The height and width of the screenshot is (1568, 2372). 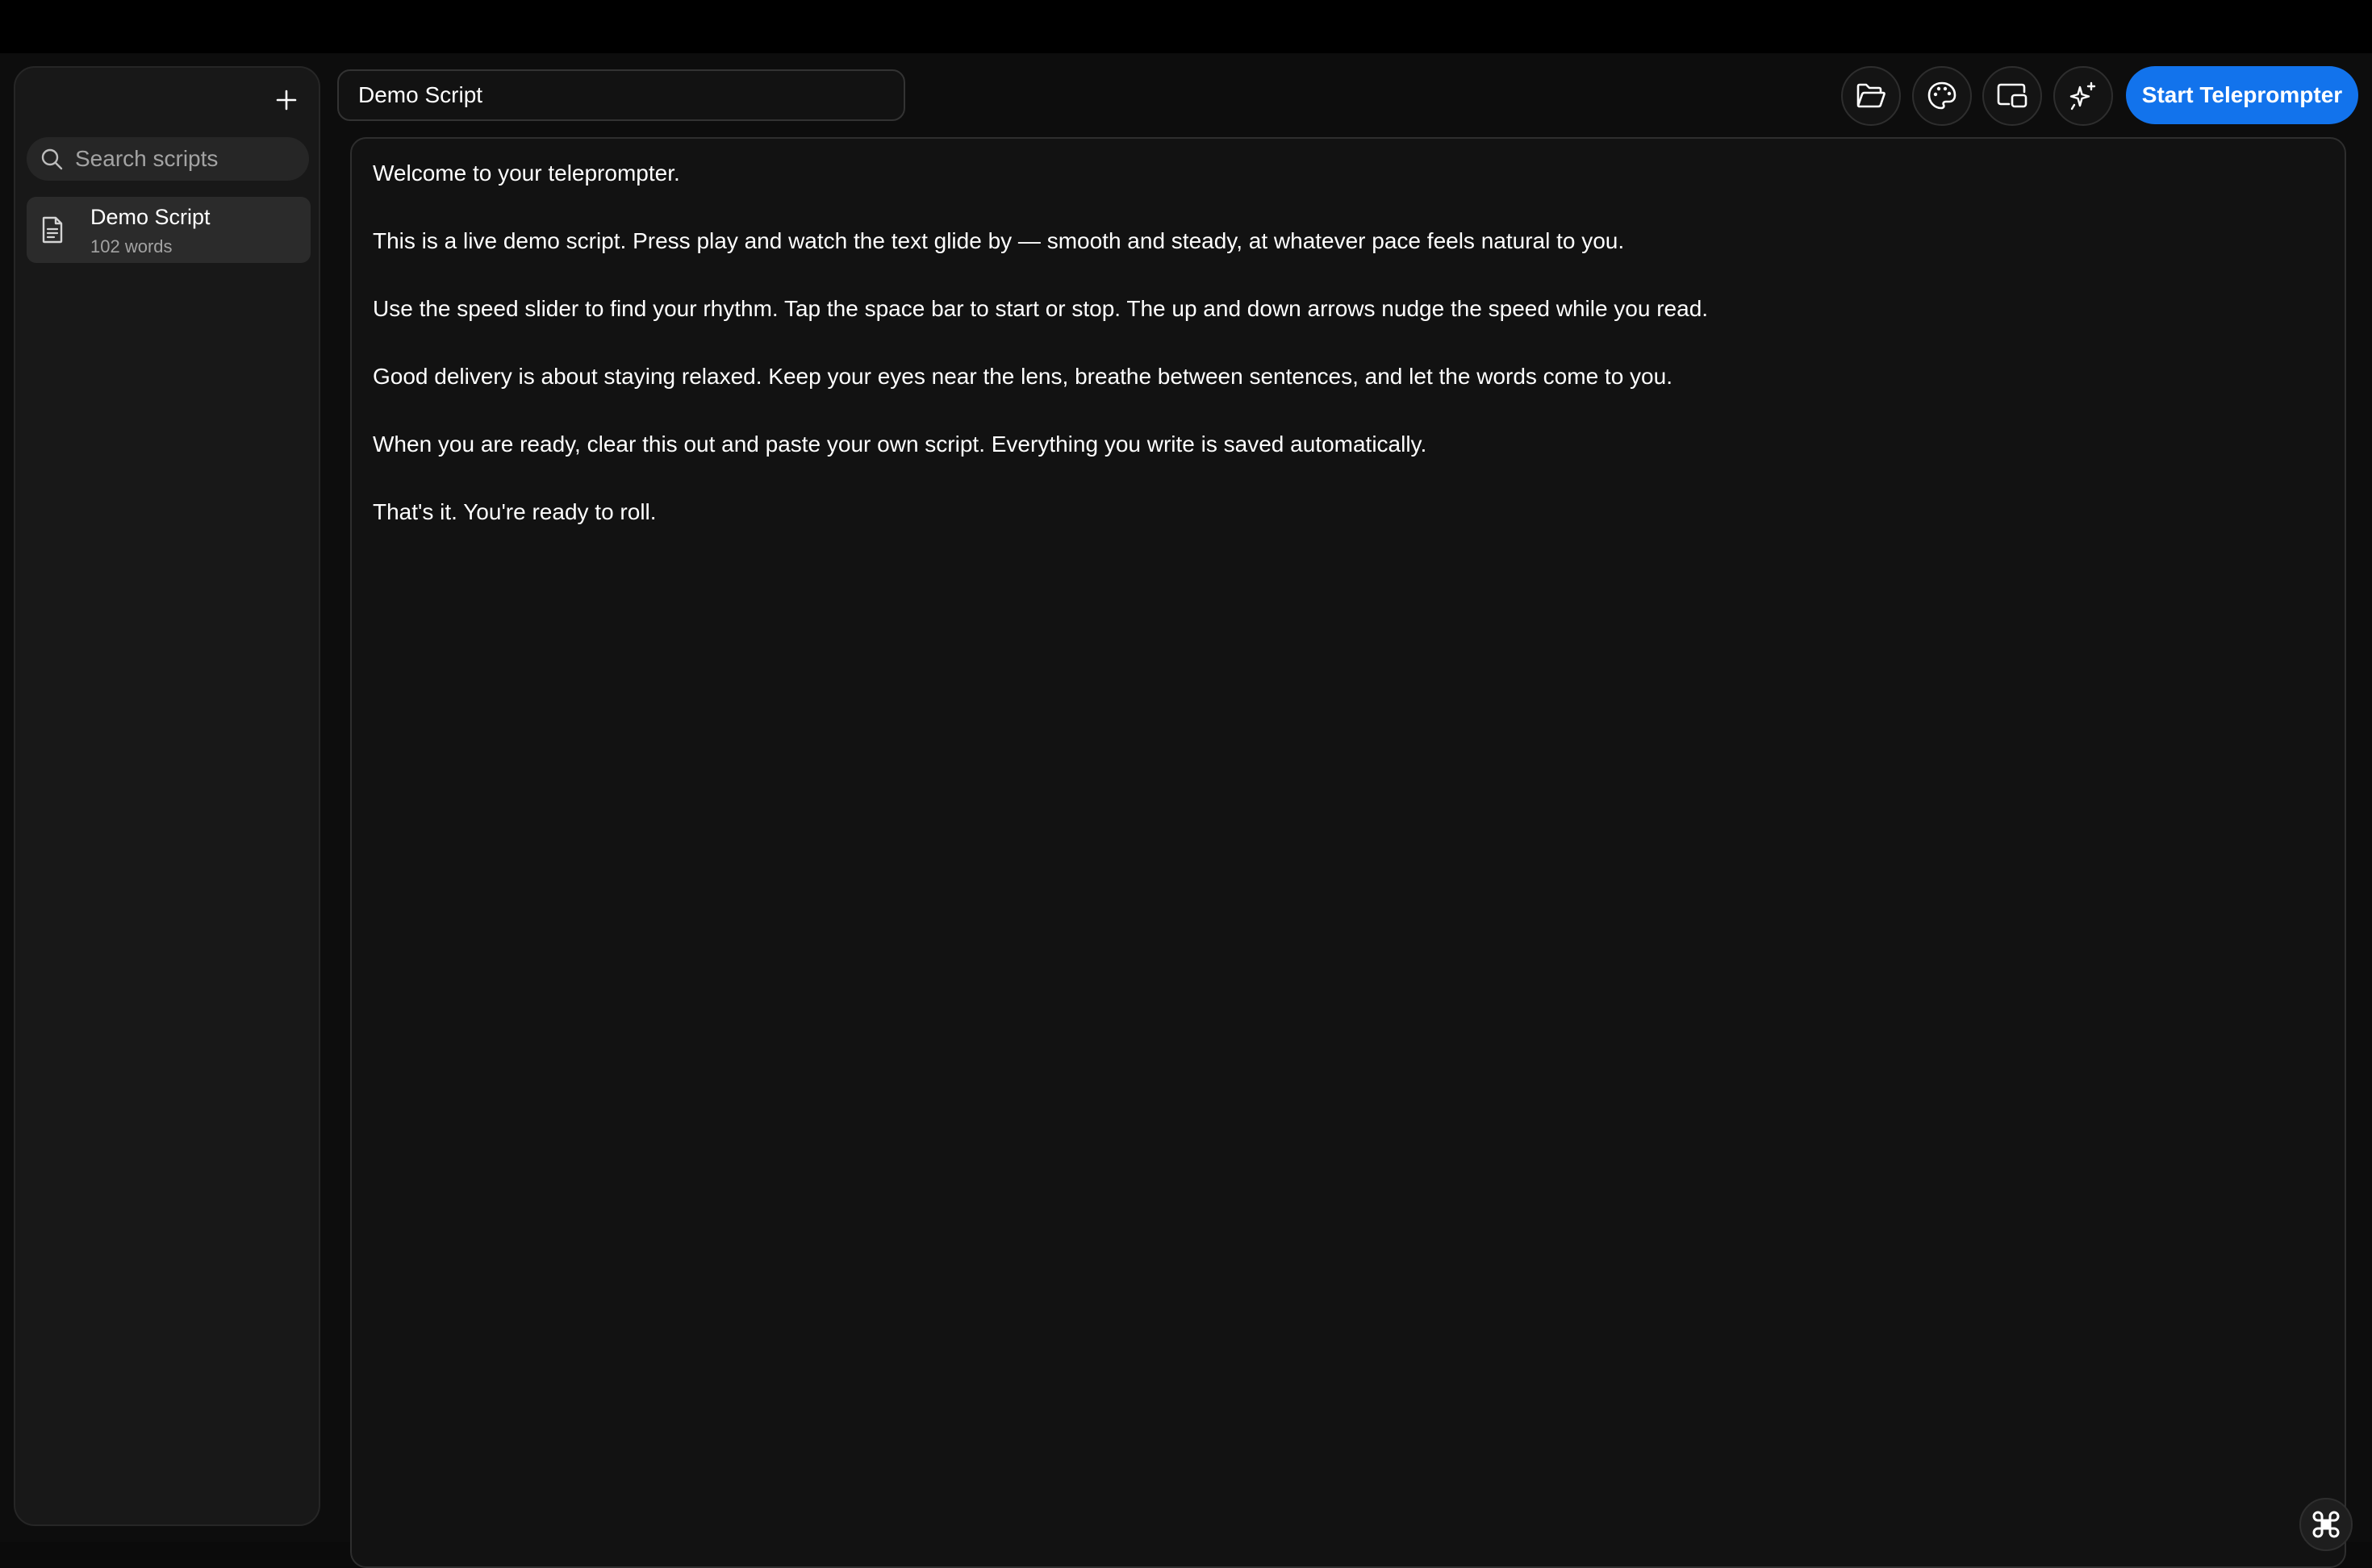 I want to click on display-icon, so click(x=2012, y=95).